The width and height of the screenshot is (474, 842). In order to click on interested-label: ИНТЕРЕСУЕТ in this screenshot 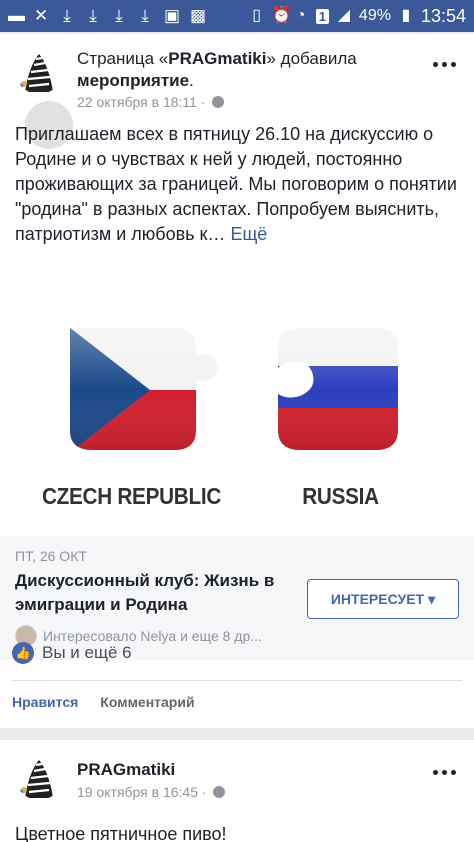, I will do `click(377, 599)`.